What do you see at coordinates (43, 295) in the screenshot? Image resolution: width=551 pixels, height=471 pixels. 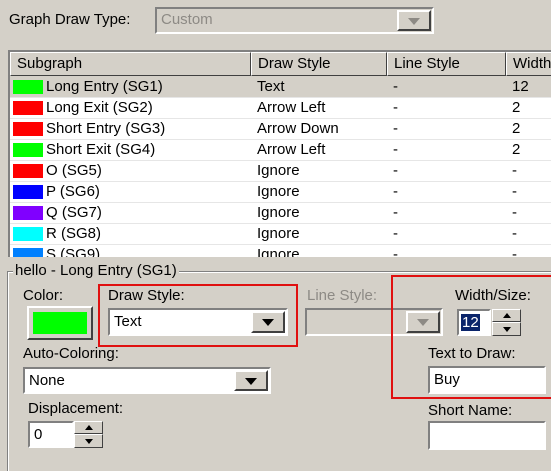 I see `color-label: Color:` at bounding box center [43, 295].